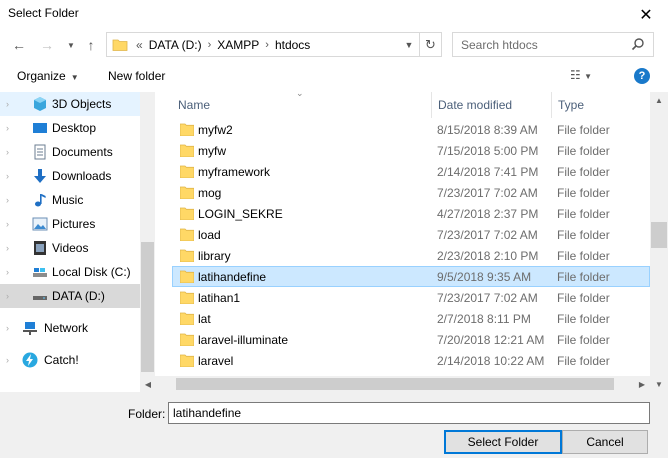 The image size is (668, 458). What do you see at coordinates (488, 214) in the screenshot?
I see `file-date: 4/27/2018 2:37 PM` at bounding box center [488, 214].